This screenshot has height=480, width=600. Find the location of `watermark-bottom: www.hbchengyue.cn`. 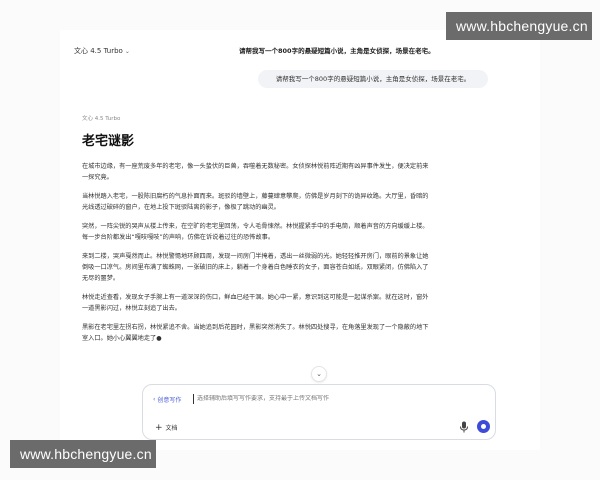

watermark-bottom: www.hbchengyue.cn is located at coordinates (83, 454).